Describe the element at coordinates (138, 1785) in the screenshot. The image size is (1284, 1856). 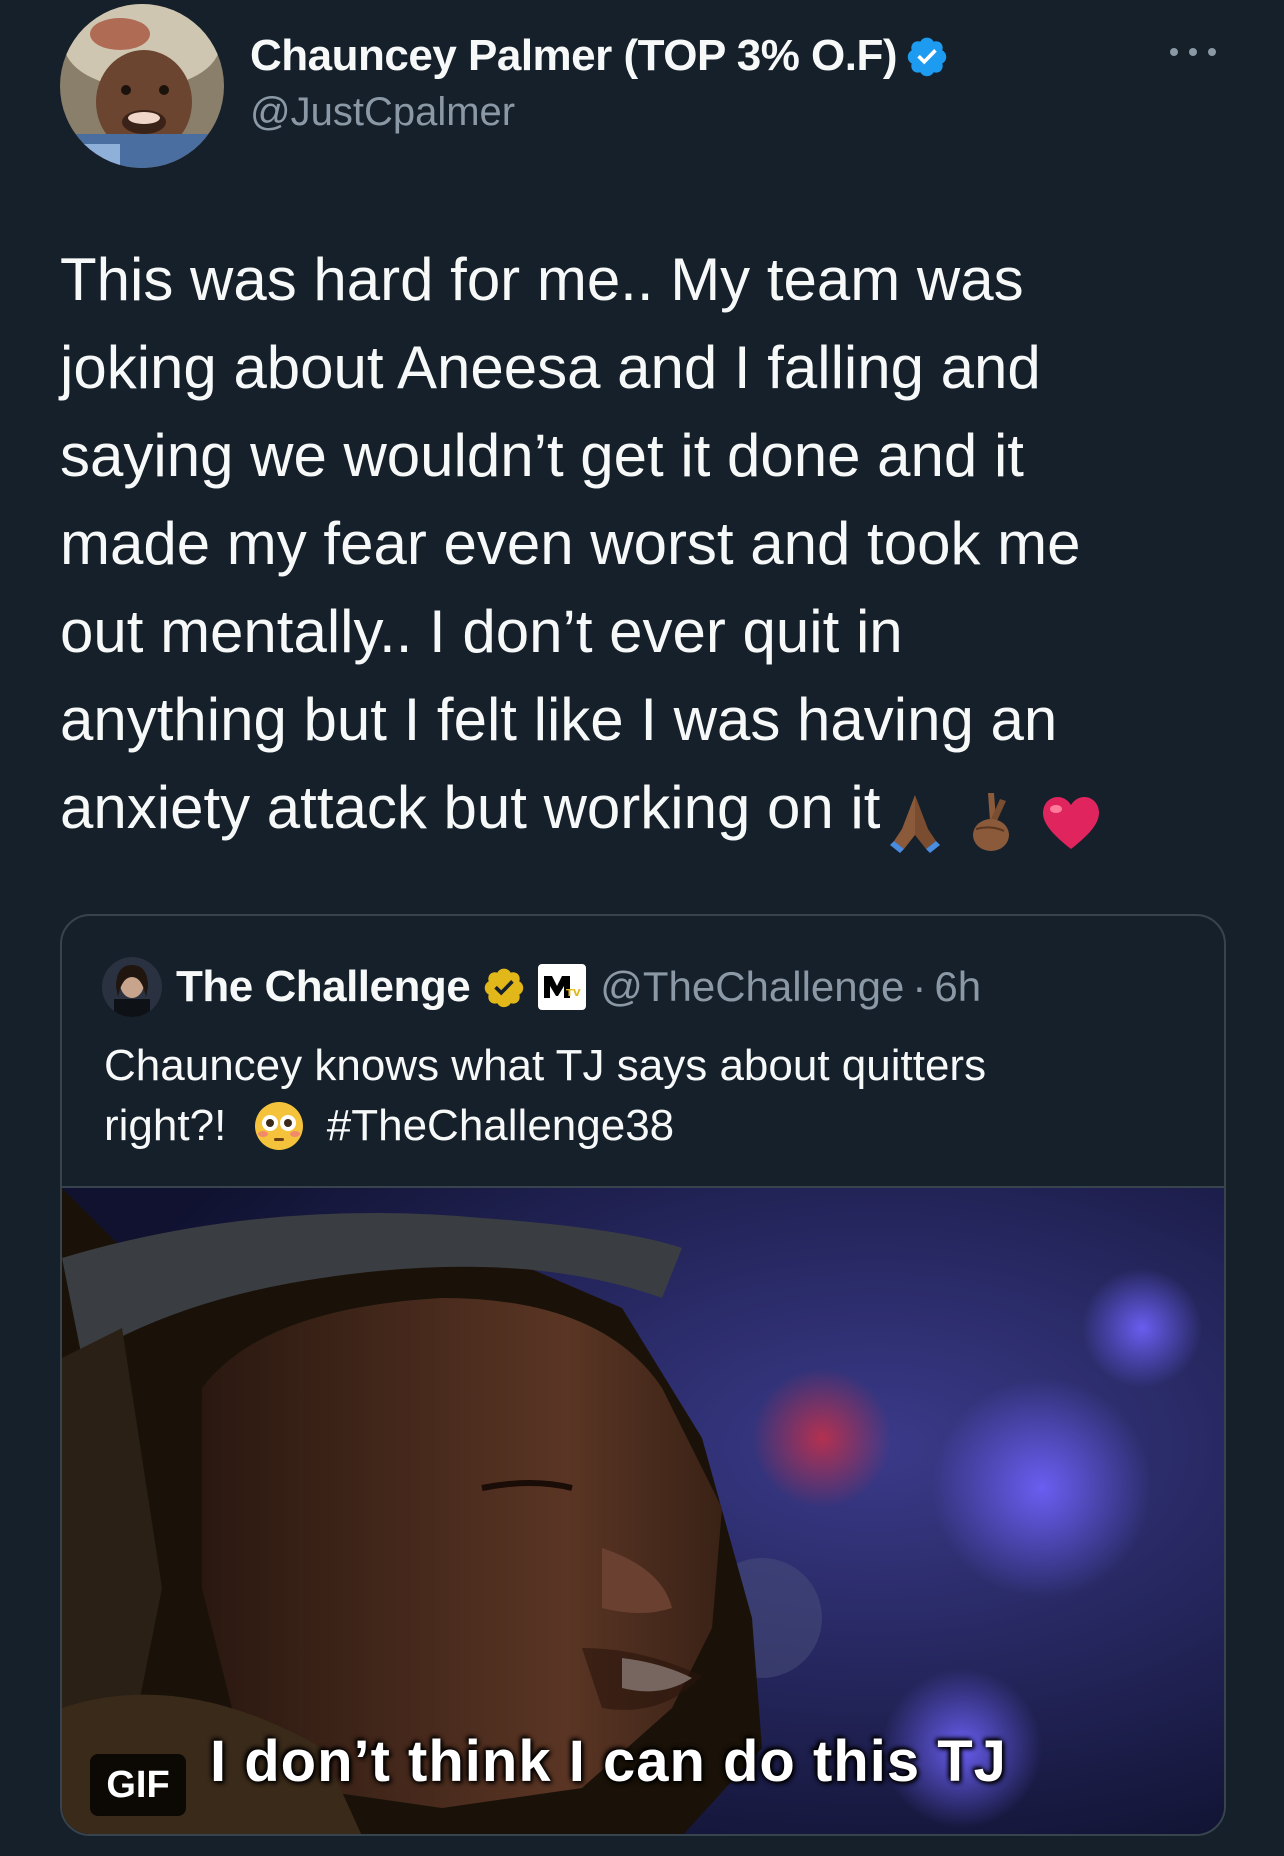
I see `gif-badge: GIF` at that location.